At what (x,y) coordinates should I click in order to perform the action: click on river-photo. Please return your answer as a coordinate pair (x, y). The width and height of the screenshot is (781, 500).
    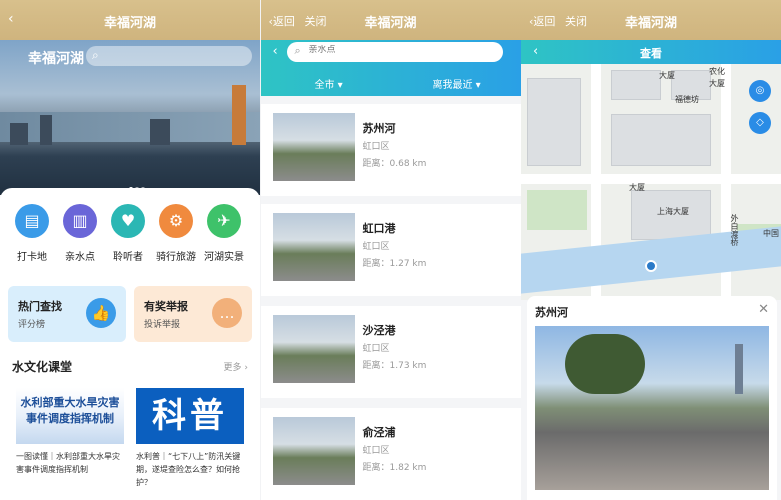
    Looking at the image, I should click on (652, 408).